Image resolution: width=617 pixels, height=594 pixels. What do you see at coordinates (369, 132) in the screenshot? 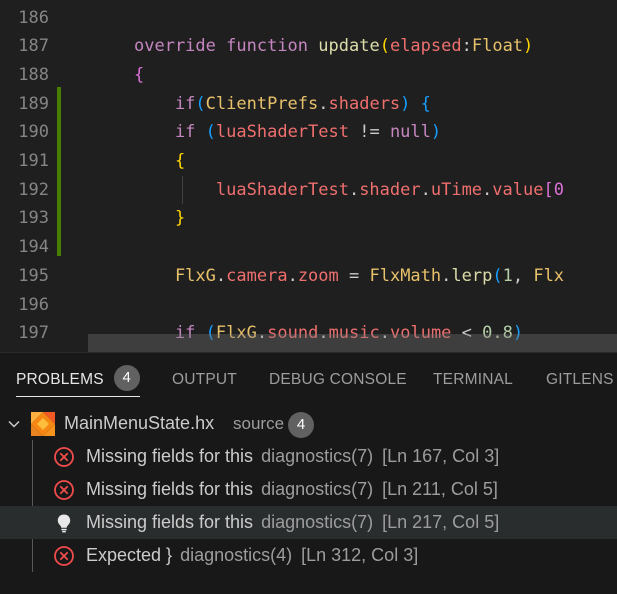
I see `code-token: !=` at bounding box center [369, 132].